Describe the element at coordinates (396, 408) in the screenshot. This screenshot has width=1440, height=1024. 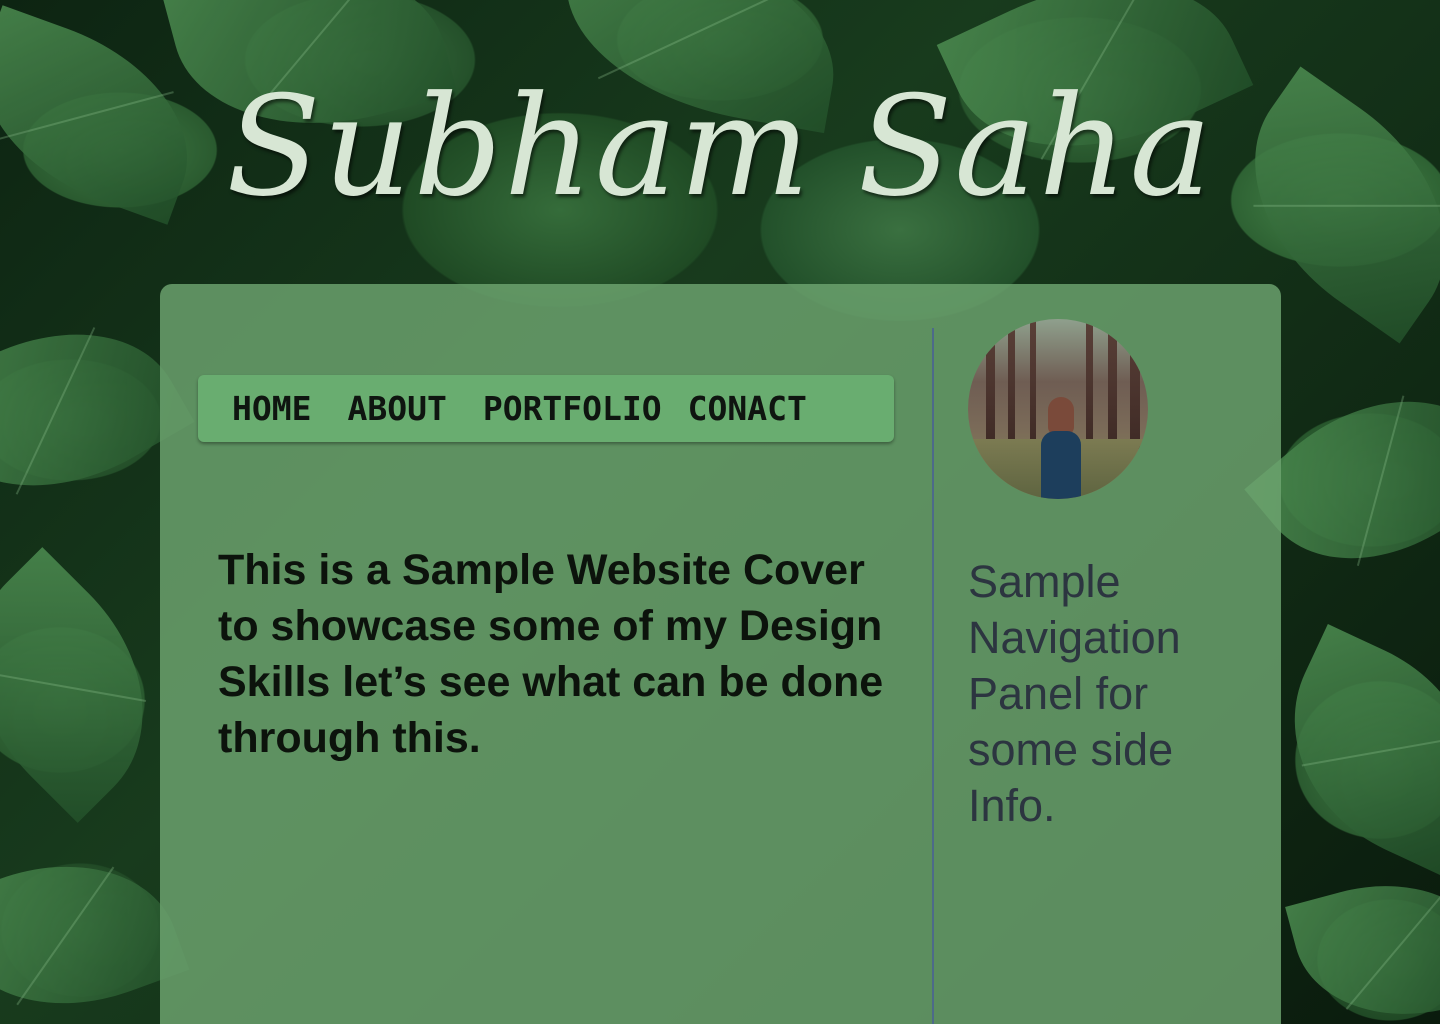
I see `nav-item-about: ABOUT` at that location.